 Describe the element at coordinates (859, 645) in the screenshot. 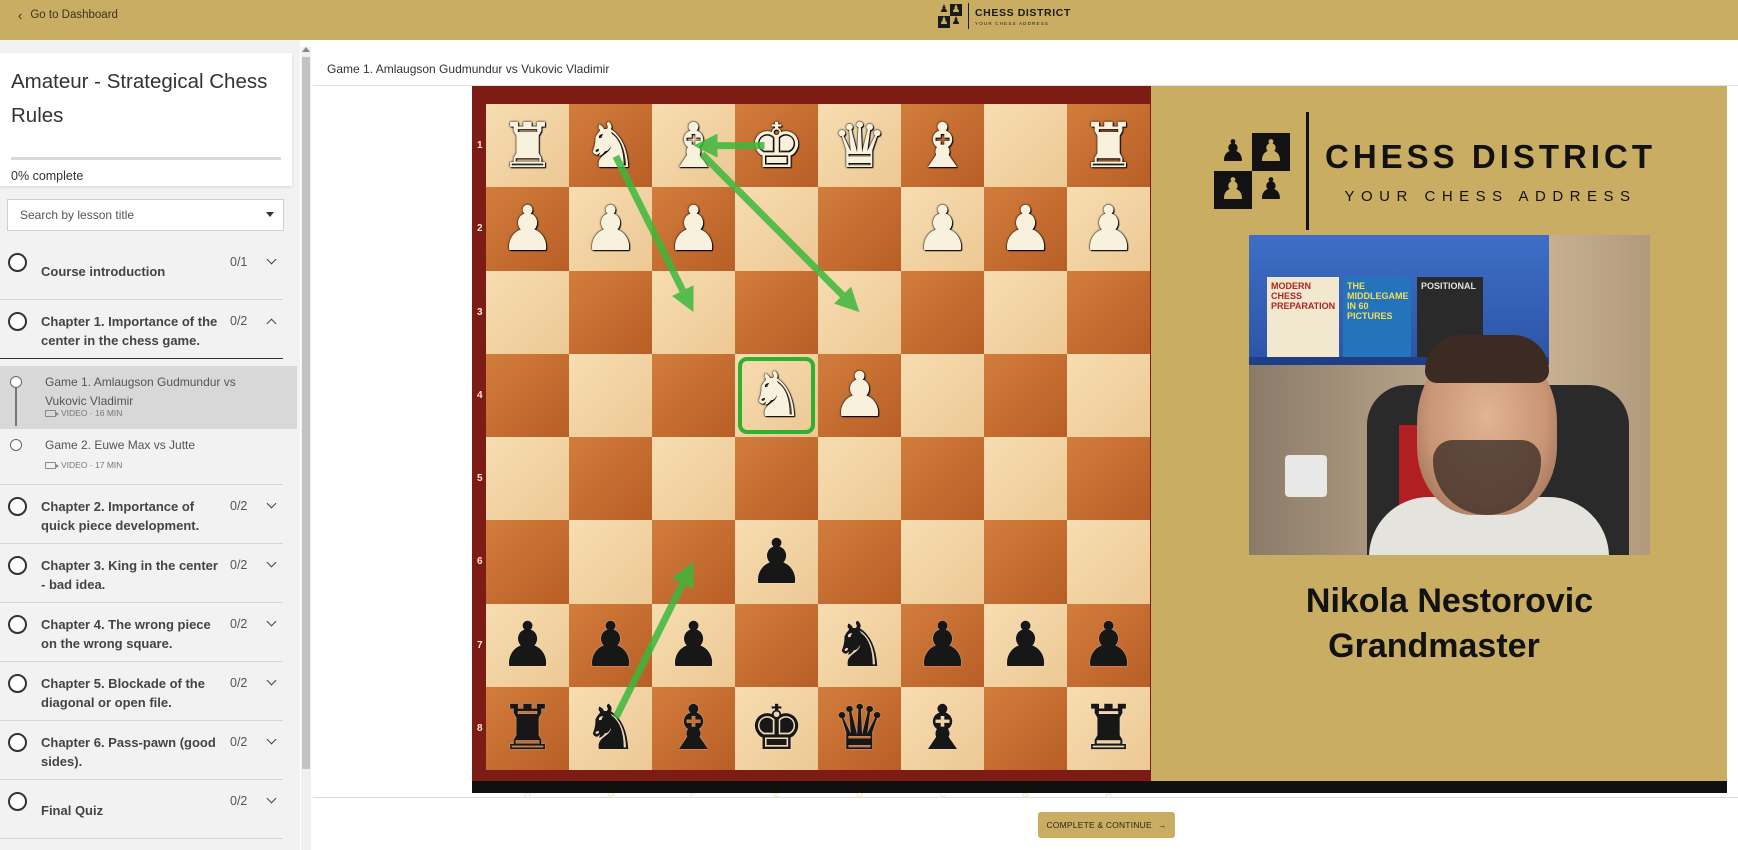

I see `black-knight-icon: ♞` at that location.